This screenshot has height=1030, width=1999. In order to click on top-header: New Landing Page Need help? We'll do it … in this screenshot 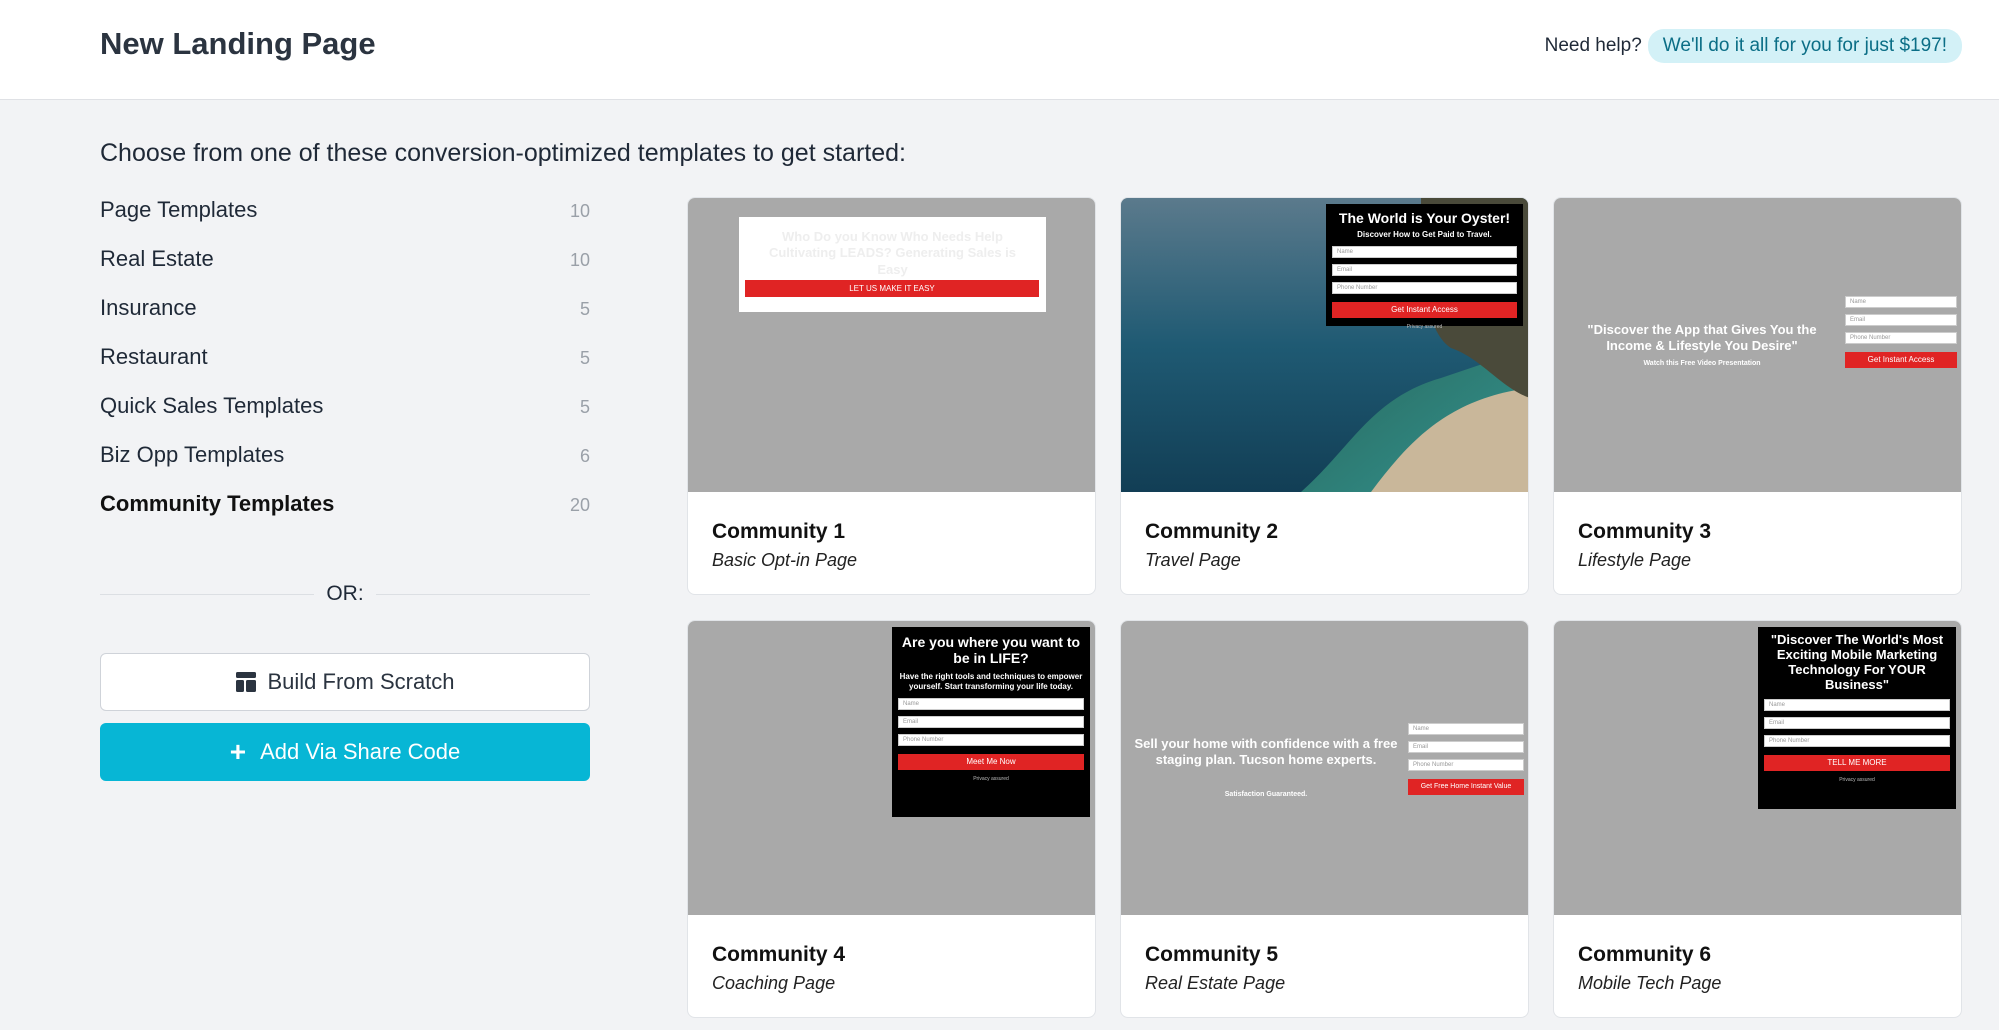, I will do `click(999, 50)`.